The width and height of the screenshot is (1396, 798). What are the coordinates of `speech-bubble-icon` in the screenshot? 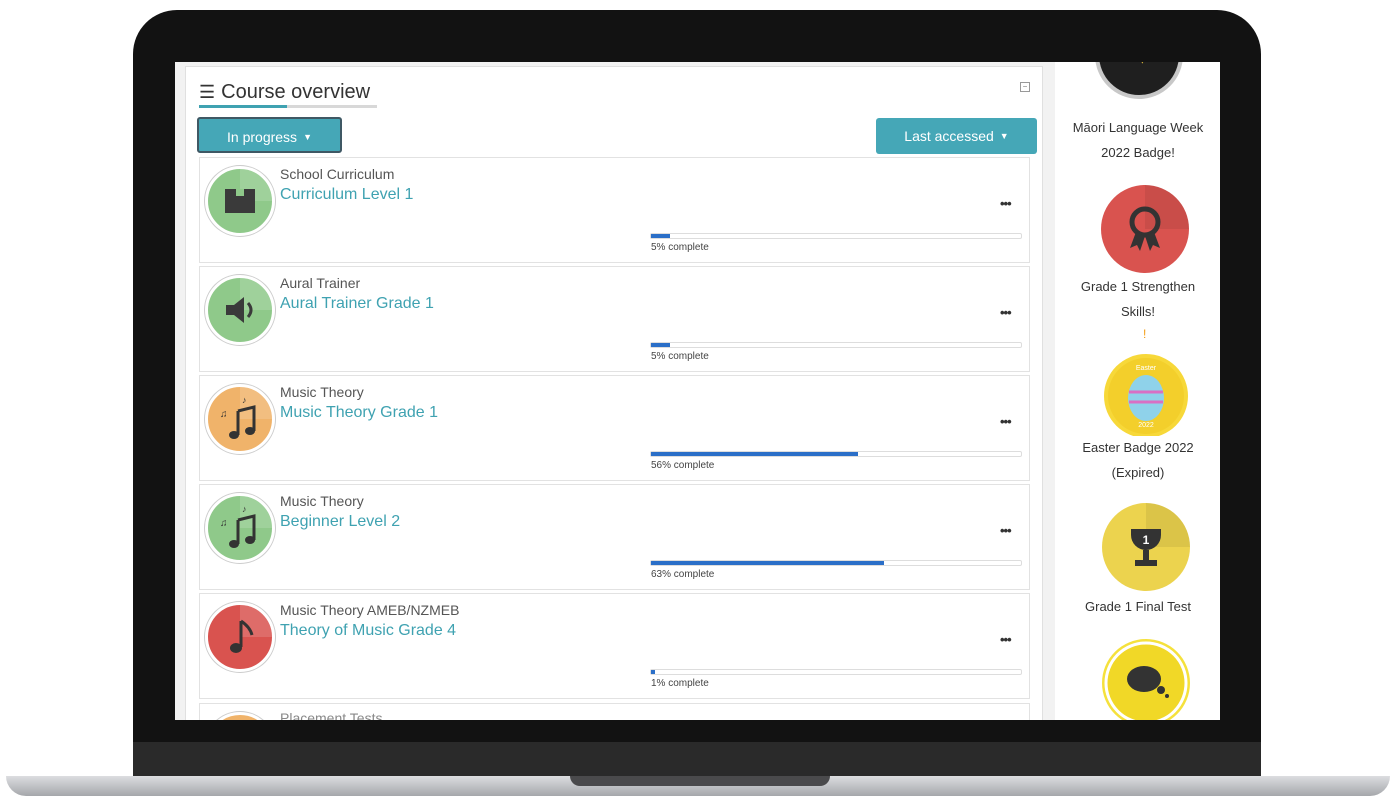 It's located at (1146, 679).